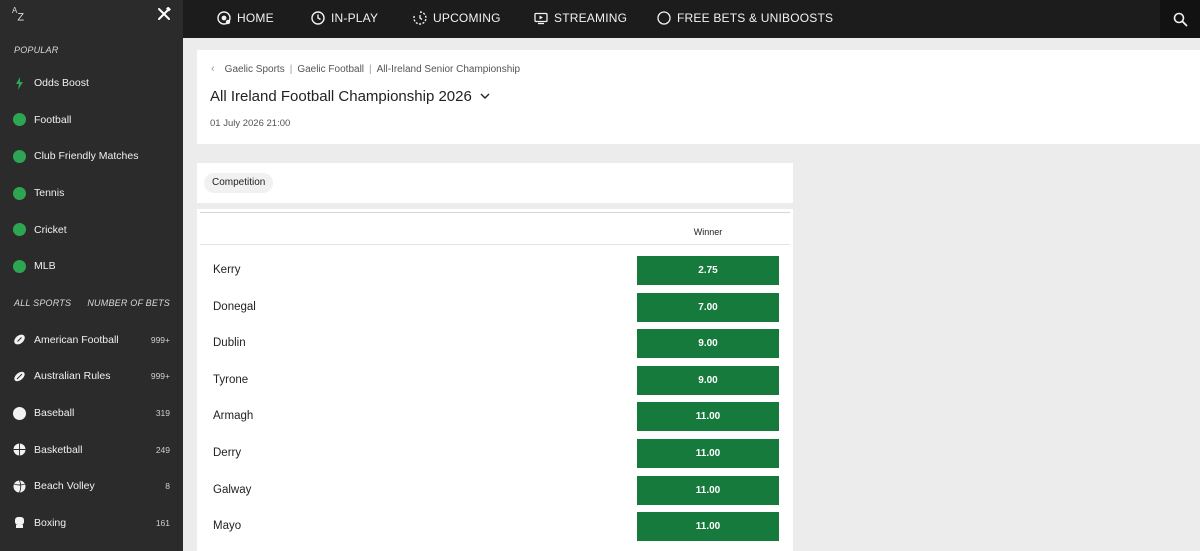  I want to click on team-name: Kerry, so click(227, 270).